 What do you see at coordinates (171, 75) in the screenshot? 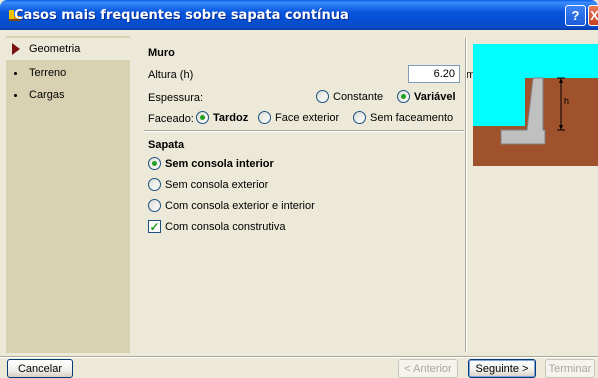
I see `altura-label: Altura (h)` at bounding box center [171, 75].